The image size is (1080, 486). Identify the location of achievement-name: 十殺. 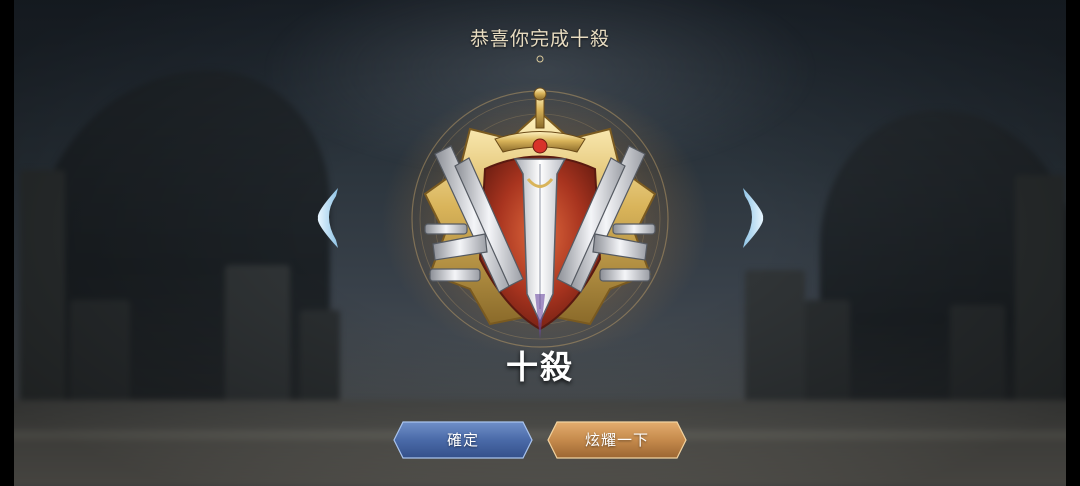
(539, 367).